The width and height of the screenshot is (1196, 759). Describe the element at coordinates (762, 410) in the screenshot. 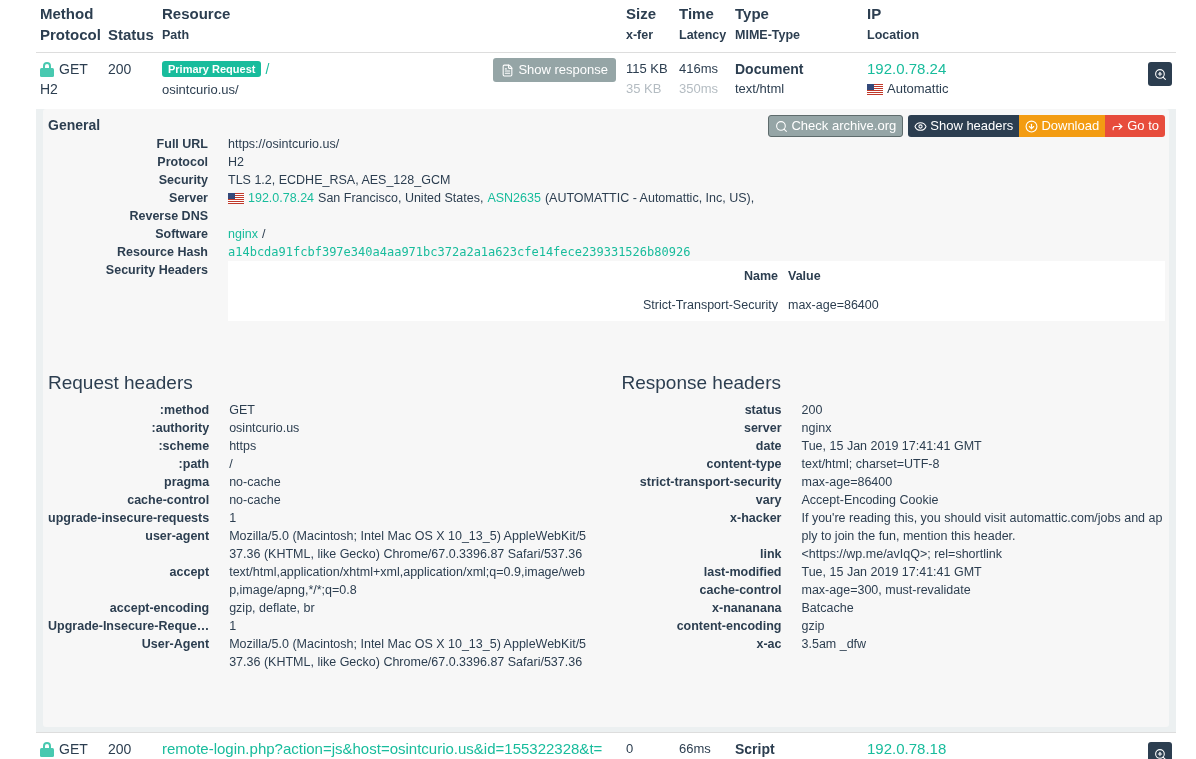

I see `header-name: status` at that location.